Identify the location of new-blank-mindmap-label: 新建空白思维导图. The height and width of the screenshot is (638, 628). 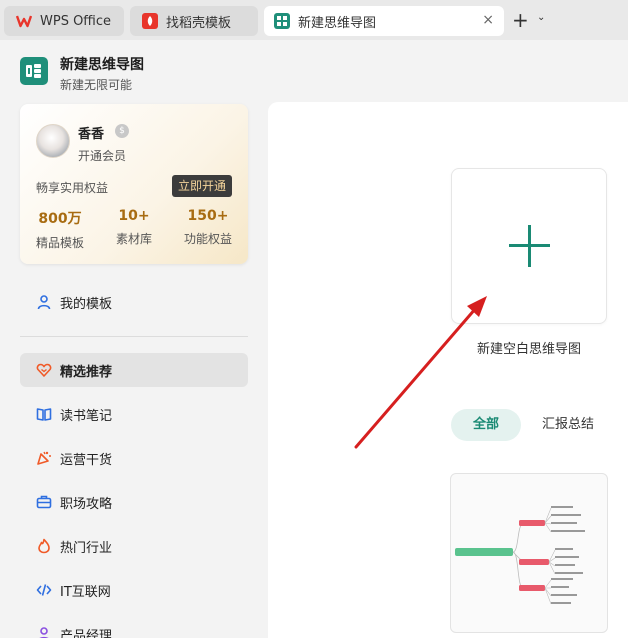
(529, 347).